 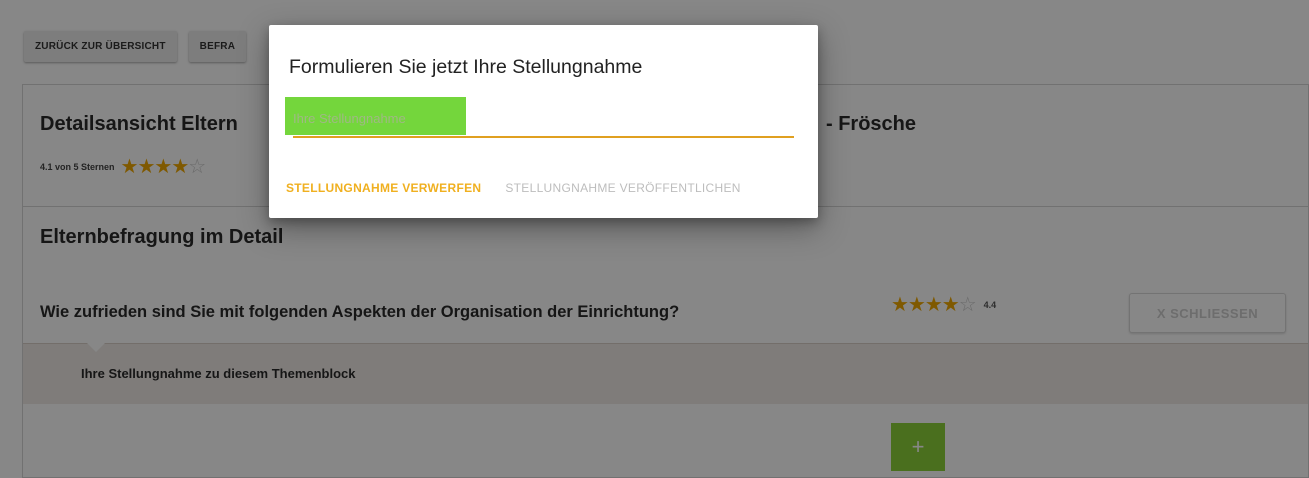 What do you see at coordinates (383, 188) in the screenshot?
I see `discard-statement-button: STELLUNGNAHME VERWERFEN` at bounding box center [383, 188].